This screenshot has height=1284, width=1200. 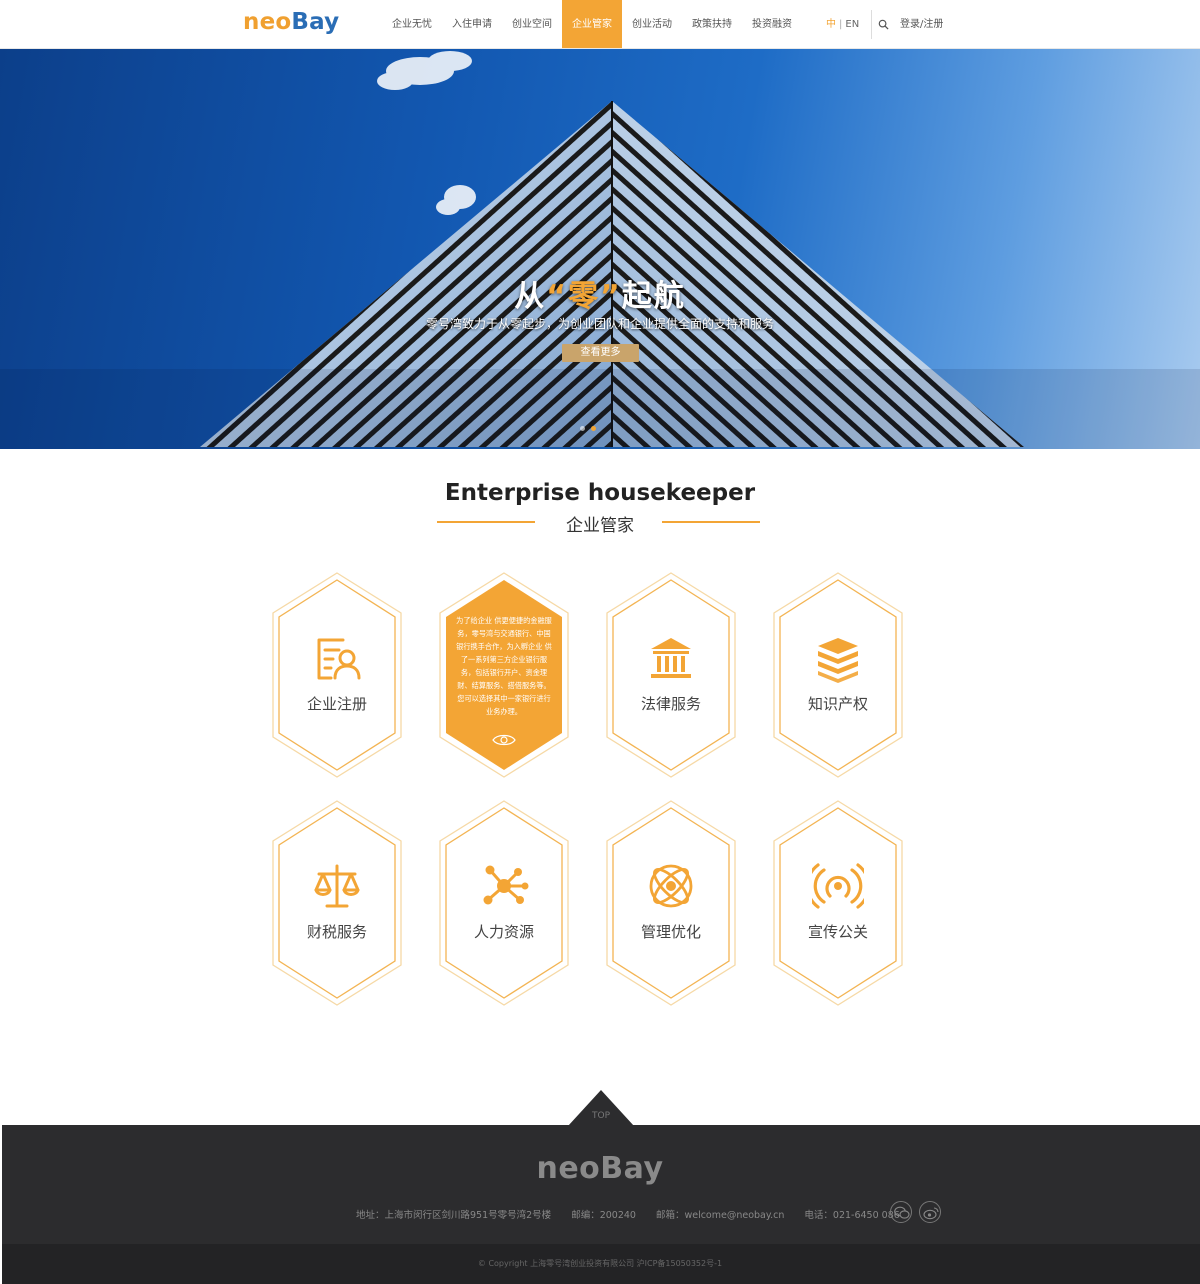 I want to click on service-card-ip: 知识产权, so click(x=838, y=675).